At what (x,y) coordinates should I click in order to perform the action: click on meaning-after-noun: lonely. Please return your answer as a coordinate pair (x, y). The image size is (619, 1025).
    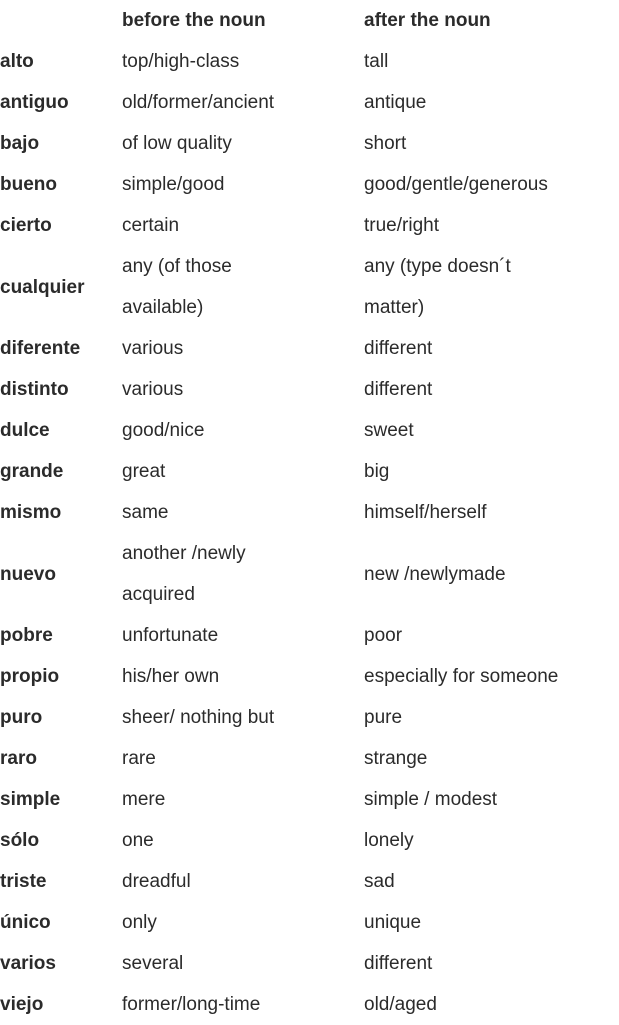
    Looking at the image, I should click on (389, 840).